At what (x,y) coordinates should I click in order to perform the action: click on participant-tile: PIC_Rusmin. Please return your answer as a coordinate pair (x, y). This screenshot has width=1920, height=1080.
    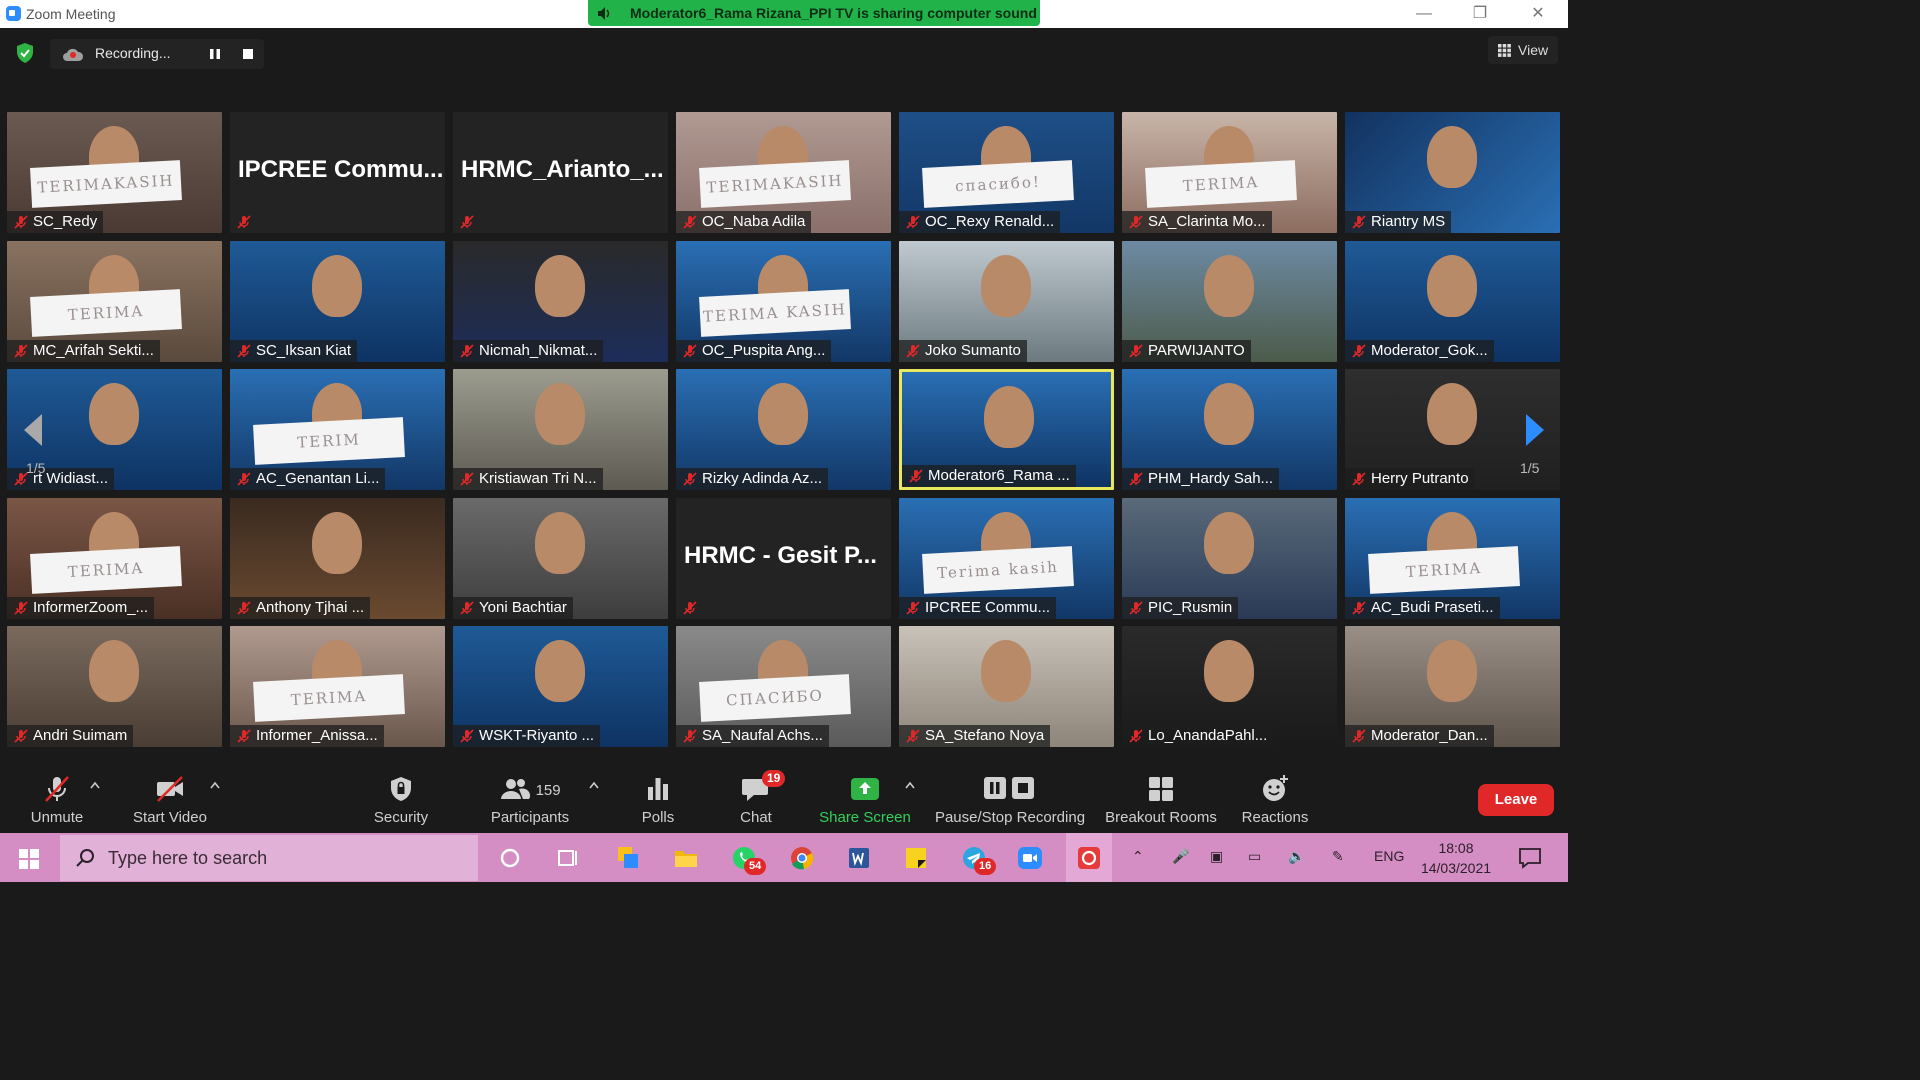
    Looking at the image, I should click on (1229, 558).